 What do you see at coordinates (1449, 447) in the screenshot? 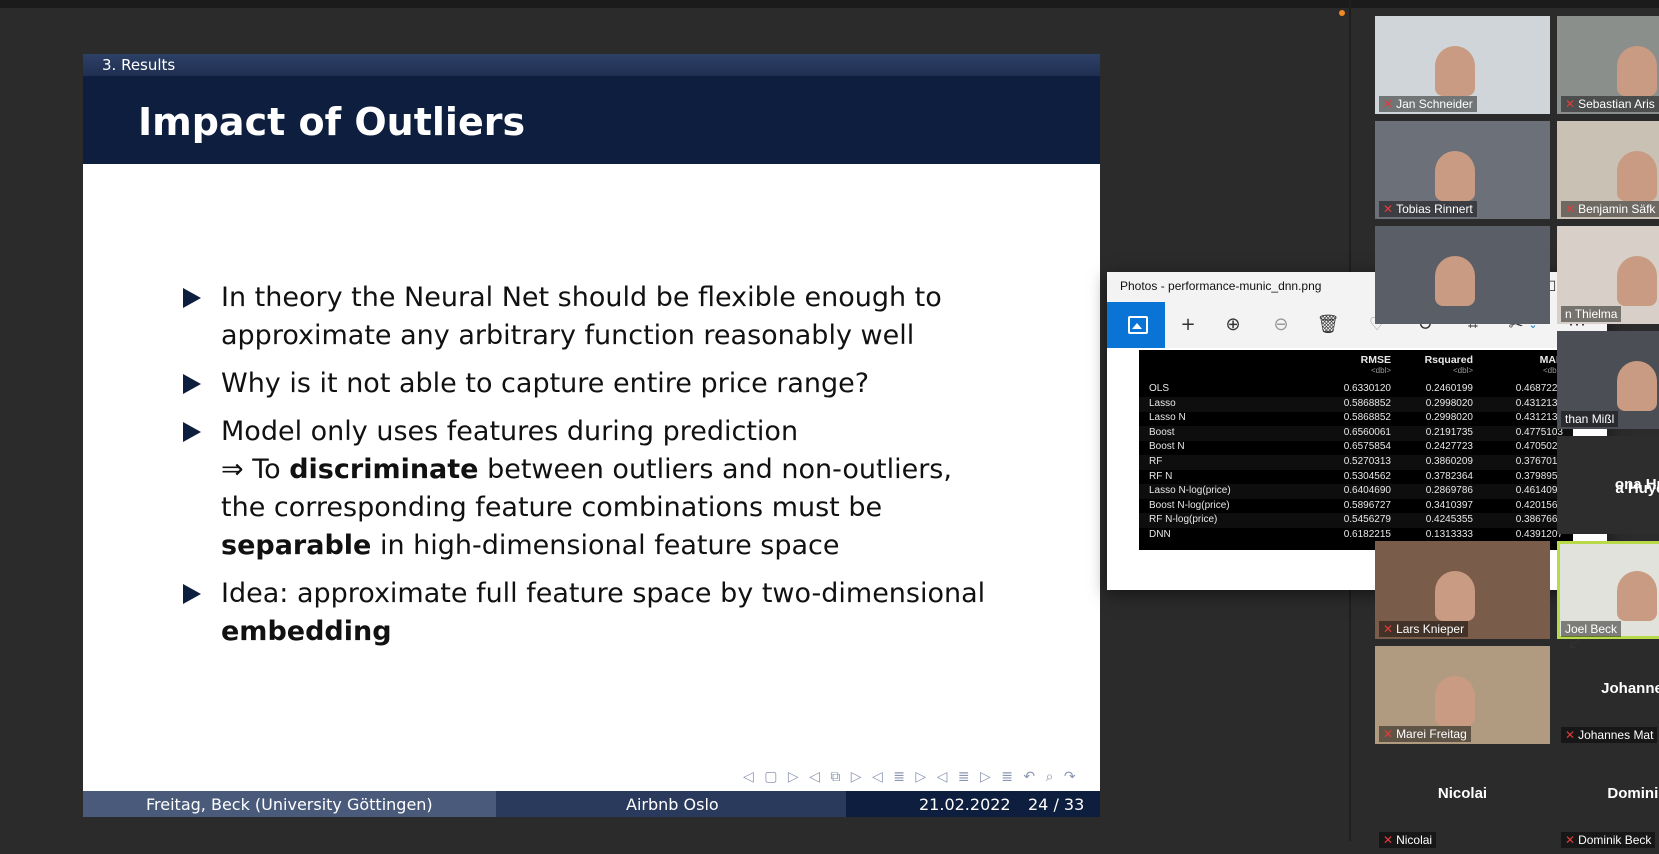
I see `table-cell-value: 0.2427723` at bounding box center [1449, 447].